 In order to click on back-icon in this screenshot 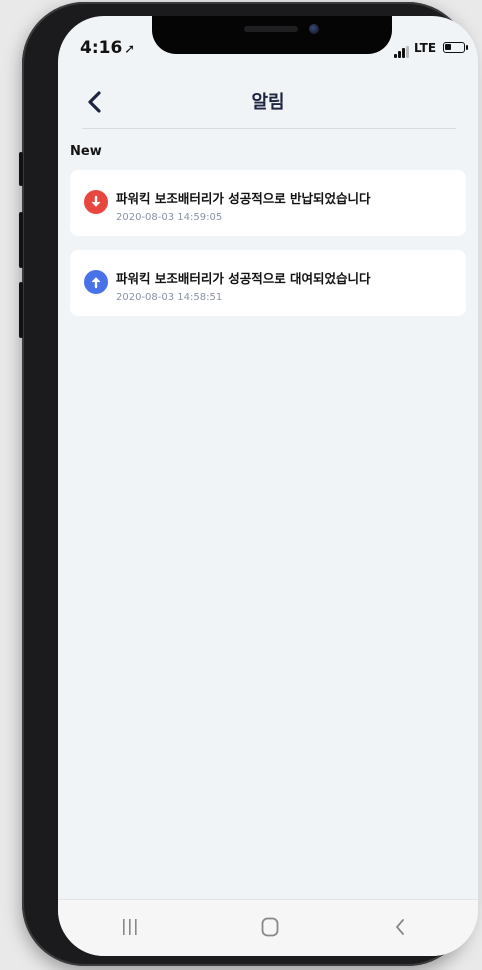, I will do `click(400, 927)`.